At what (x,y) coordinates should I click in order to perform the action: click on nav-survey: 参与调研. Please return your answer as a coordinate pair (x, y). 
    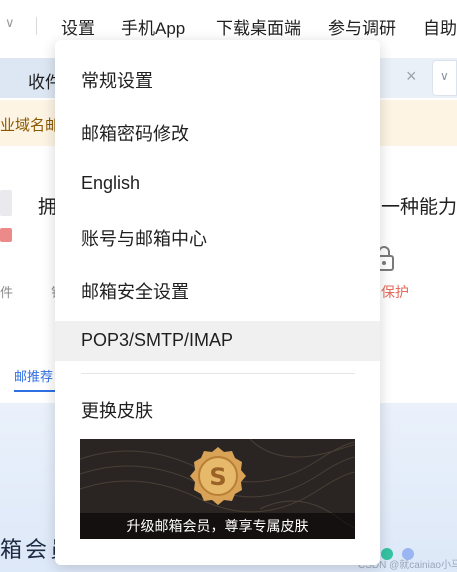
    Looking at the image, I should click on (362, 26).